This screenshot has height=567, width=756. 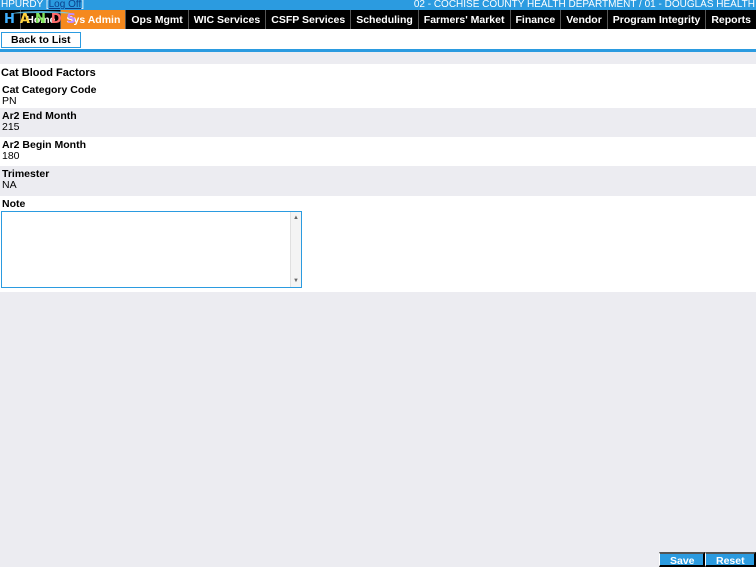 I want to click on nav-item-csfp-services: CSFP Services, so click(x=307, y=19).